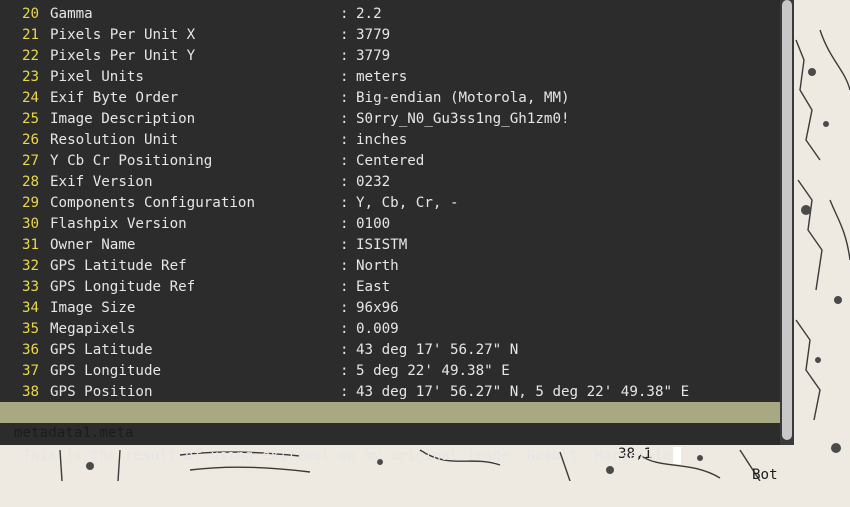 The width and height of the screenshot is (850, 507). I want to click on scrollbar, so click(787, 222).